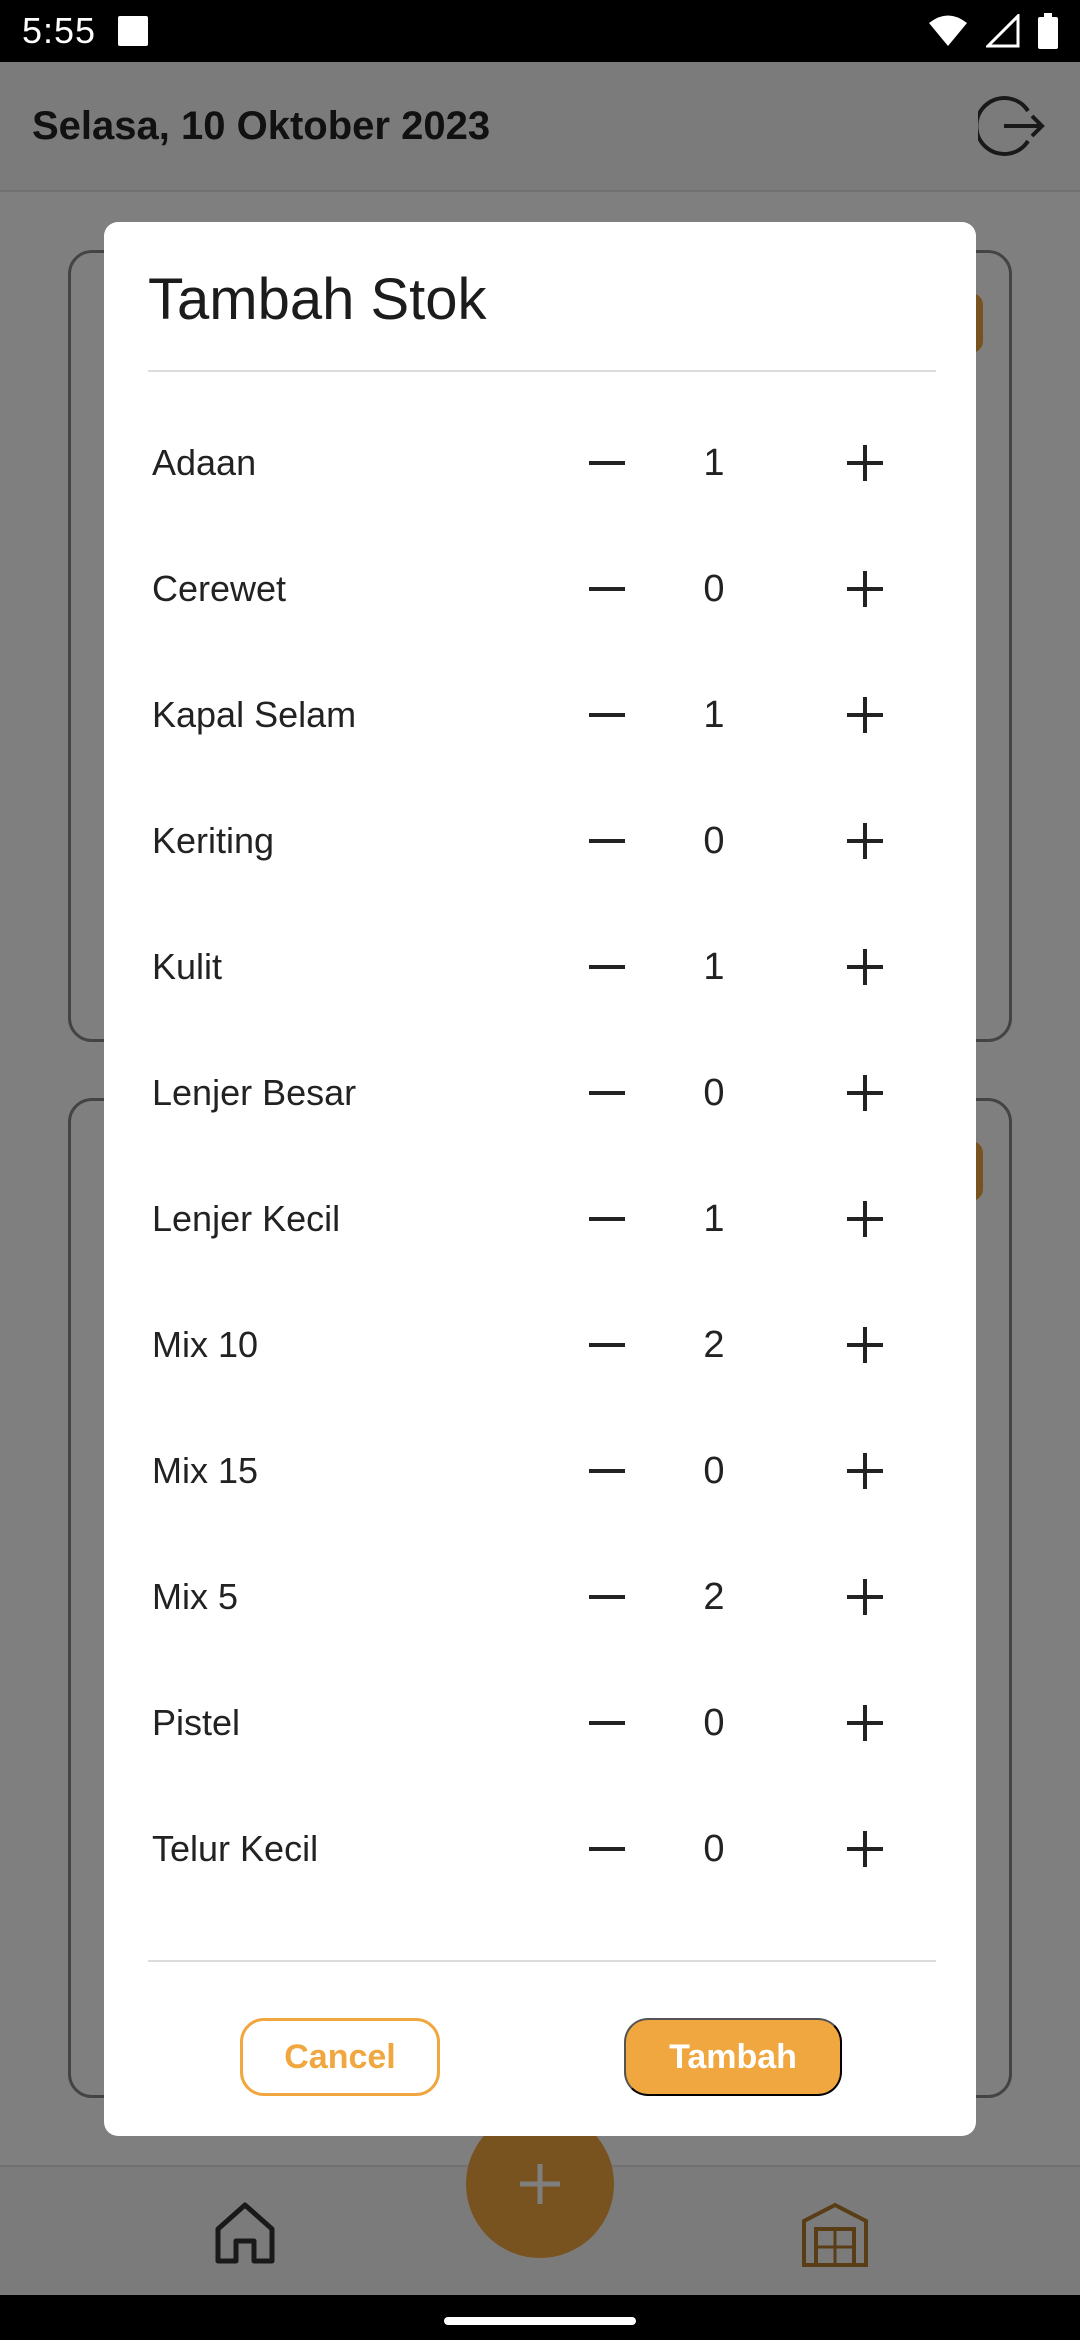 This screenshot has width=1080, height=2340. I want to click on stock-item-row: Lenjer Besar 0, so click(540, 1093).